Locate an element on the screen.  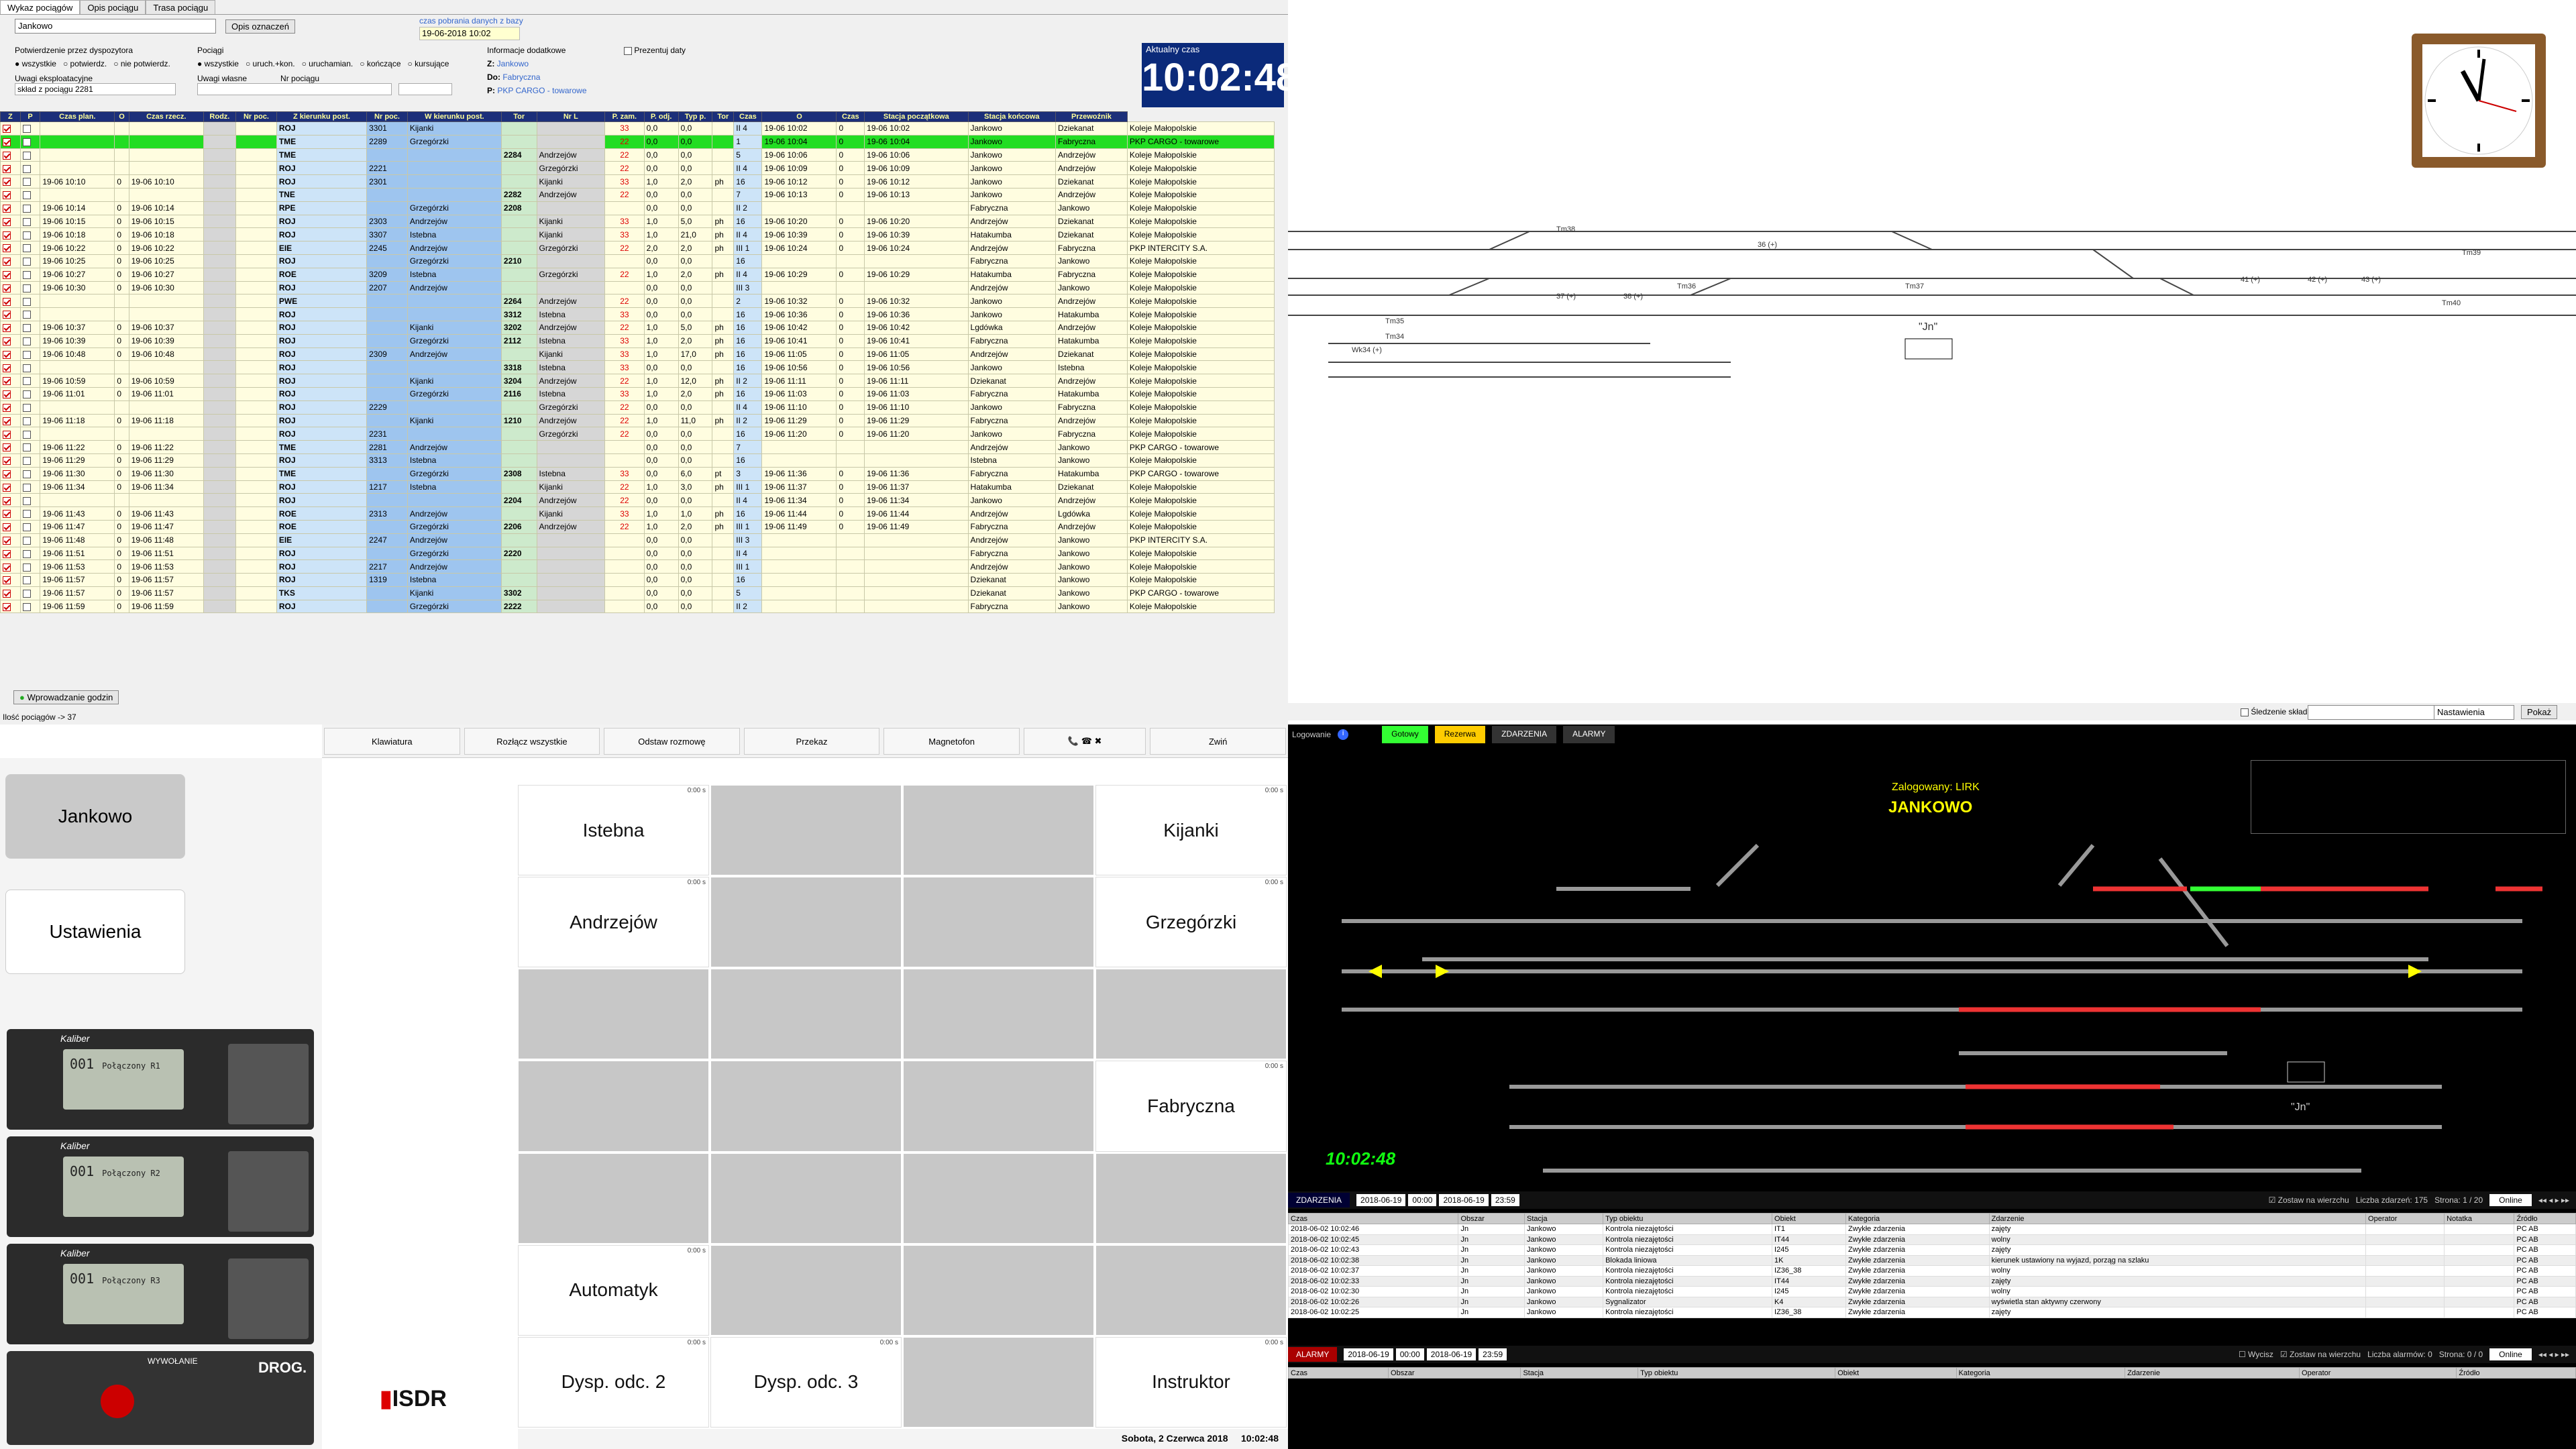
col-header: Typ p. is located at coordinates (695, 116).